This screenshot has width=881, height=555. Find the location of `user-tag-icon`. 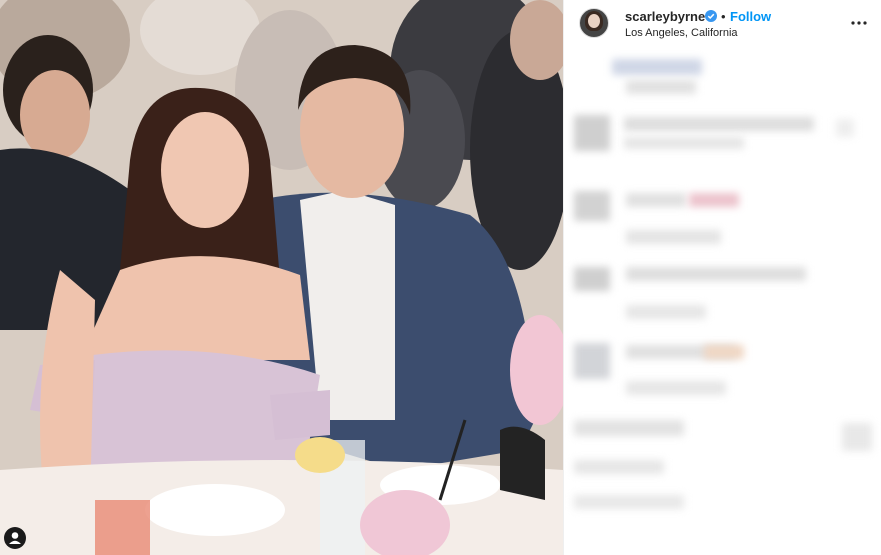

user-tag-icon is located at coordinates (15, 538).